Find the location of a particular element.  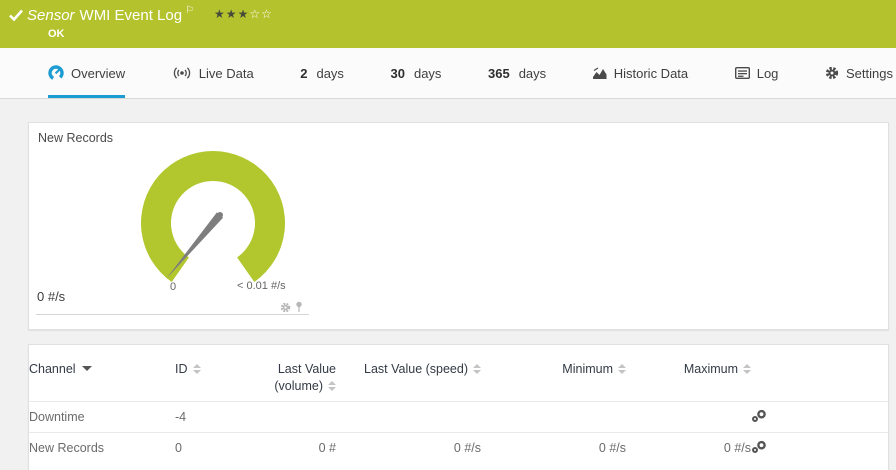

column-header-last-value-volume: Last Value (volume) is located at coordinates (295, 373).